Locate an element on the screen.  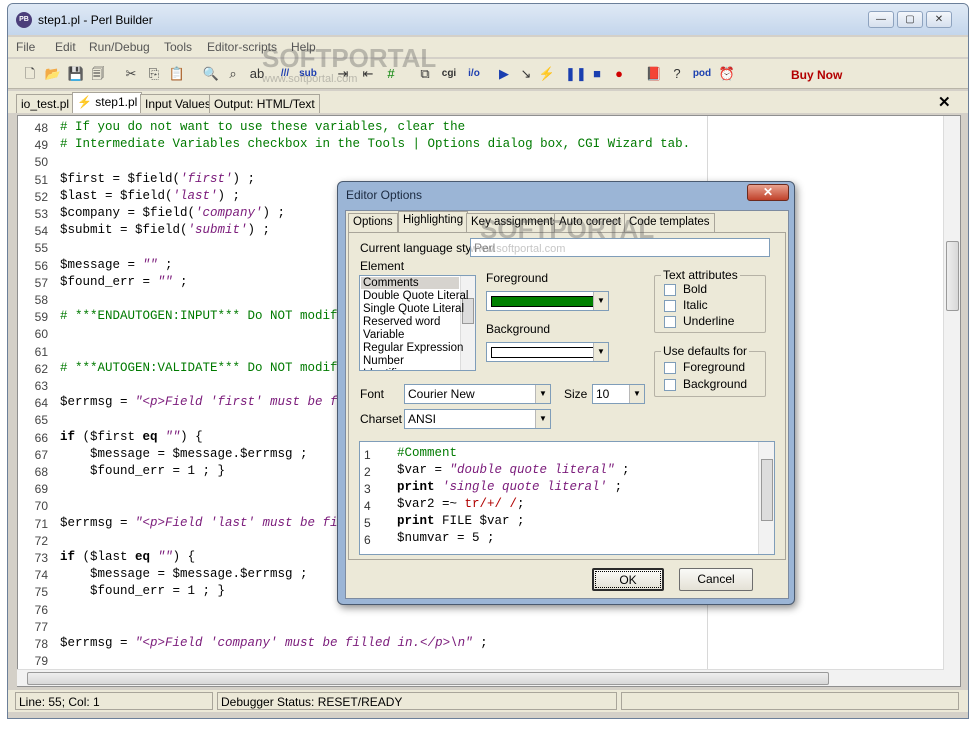
line-number: 59 is located at coordinates (41, 317).